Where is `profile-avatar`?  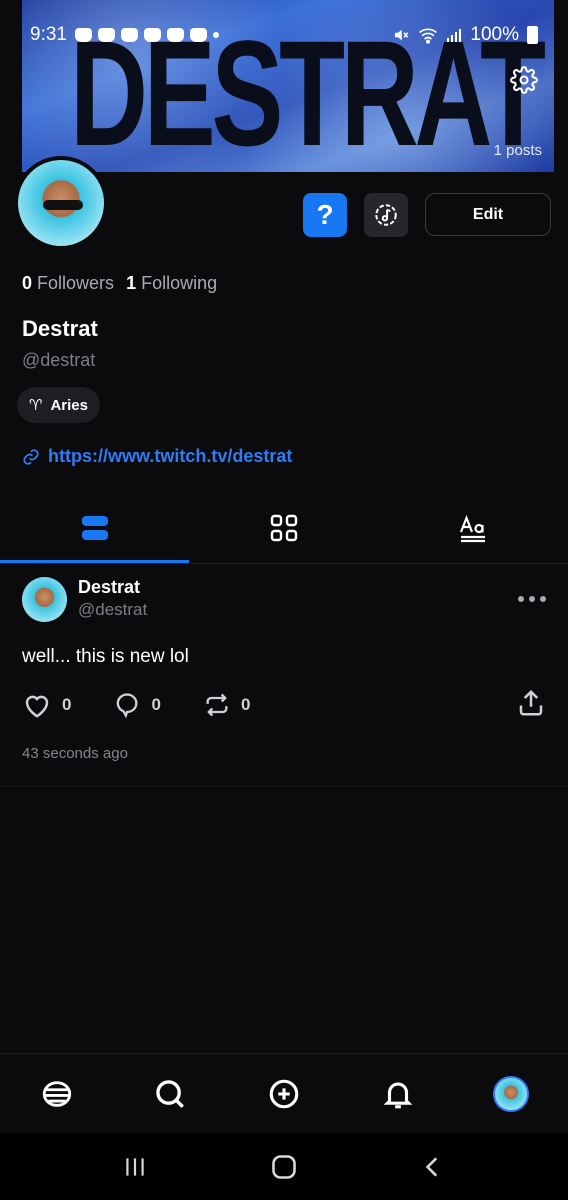
profile-avatar is located at coordinates (61, 203).